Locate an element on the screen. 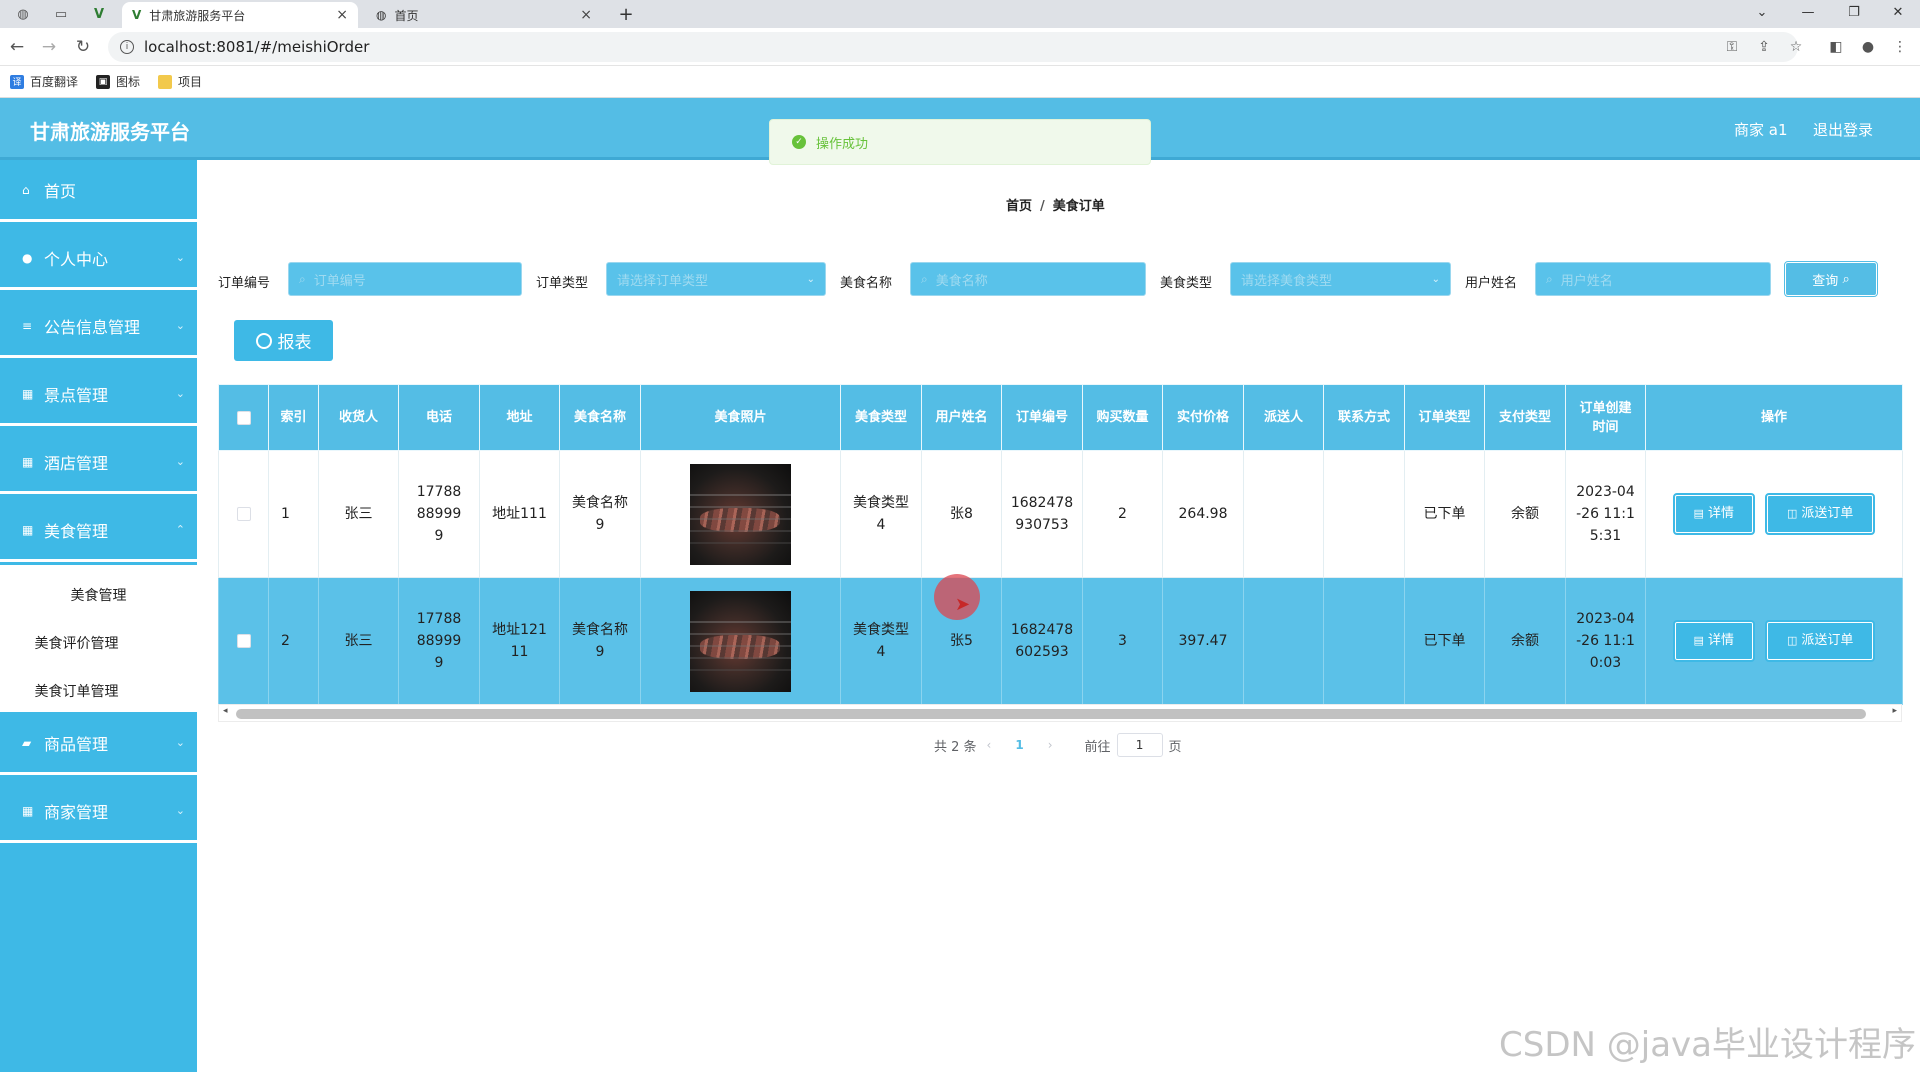 This screenshot has width=1920, height=1072. current-user: 商家 a1 is located at coordinates (1761, 130).